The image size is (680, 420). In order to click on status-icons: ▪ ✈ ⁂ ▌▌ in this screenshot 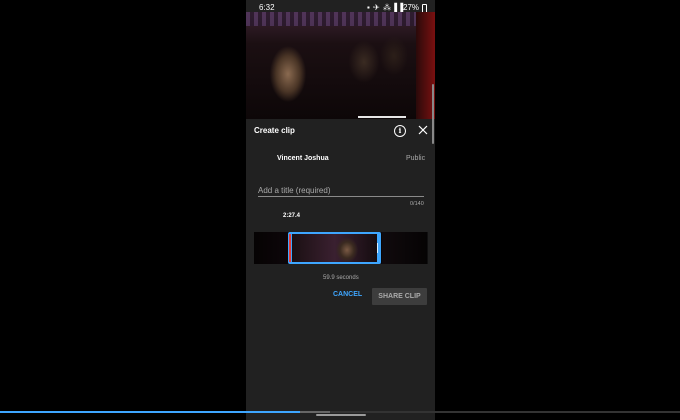, I will do `click(387, 7)`.